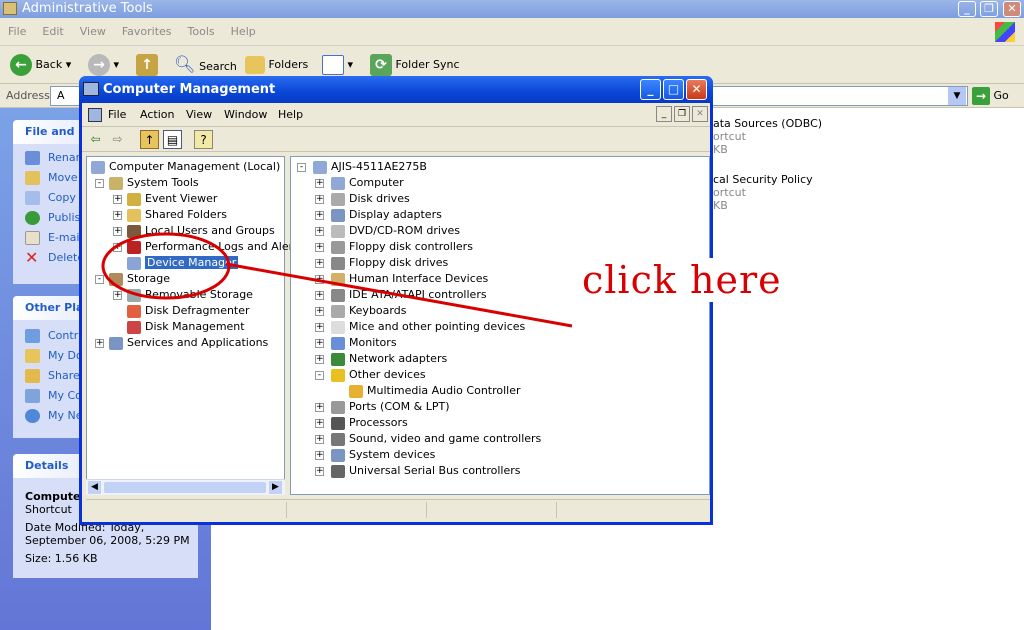 The height and width of the screenshot is (630, 1024). I want to click on pointer-line, so click(399, 295).